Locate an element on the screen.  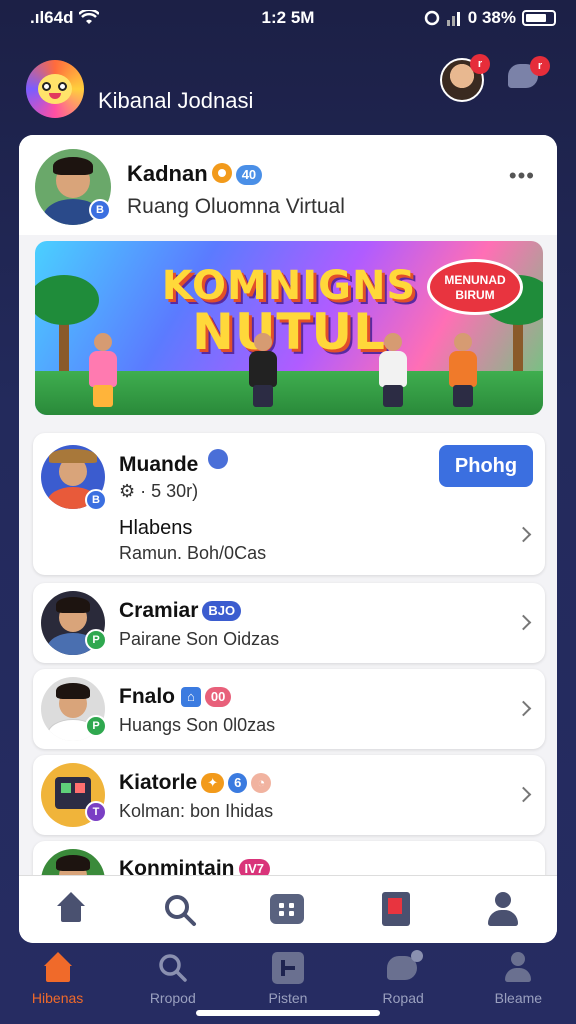
list-tag: 00 is located at coordinates (218, 697).